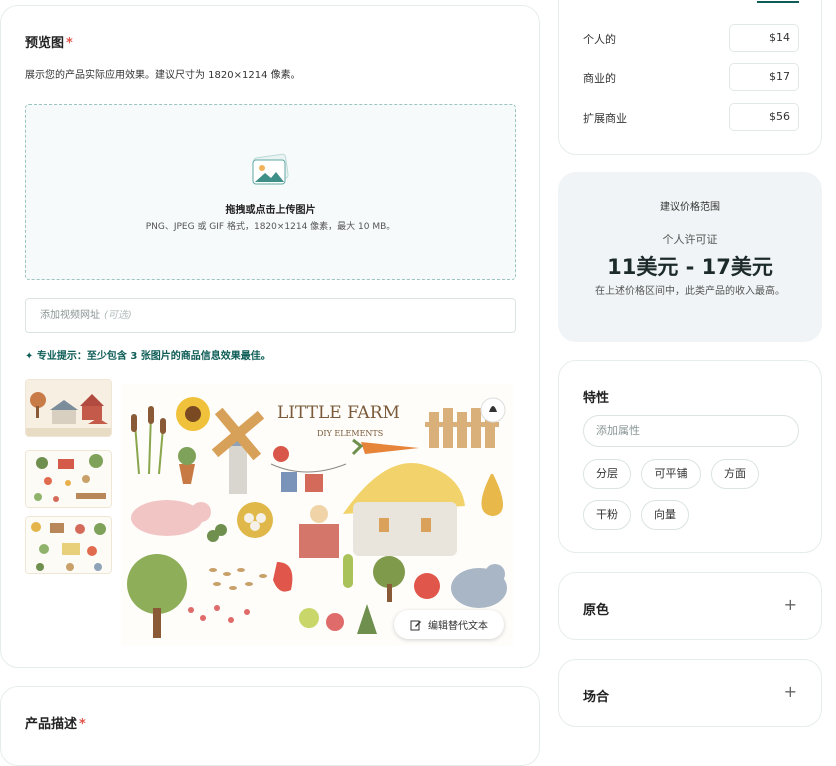 This screenshot has height=766, width=836. I want to click on pro-tip: ✦ 专业提示：至少包含 3 张图片的商品信息效果最佳。, so click(148, 354).